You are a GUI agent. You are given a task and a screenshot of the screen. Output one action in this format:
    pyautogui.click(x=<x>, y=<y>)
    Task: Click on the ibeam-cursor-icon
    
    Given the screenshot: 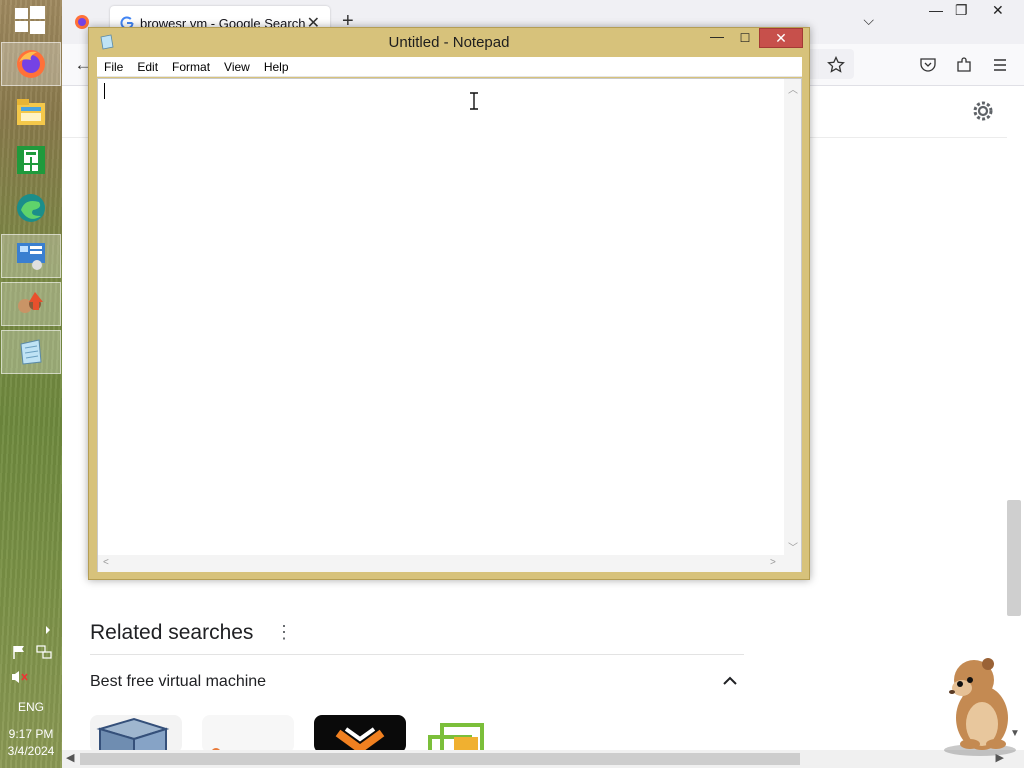 What is the action you would take?
    pyautogui.click(x=474, y=101)
    